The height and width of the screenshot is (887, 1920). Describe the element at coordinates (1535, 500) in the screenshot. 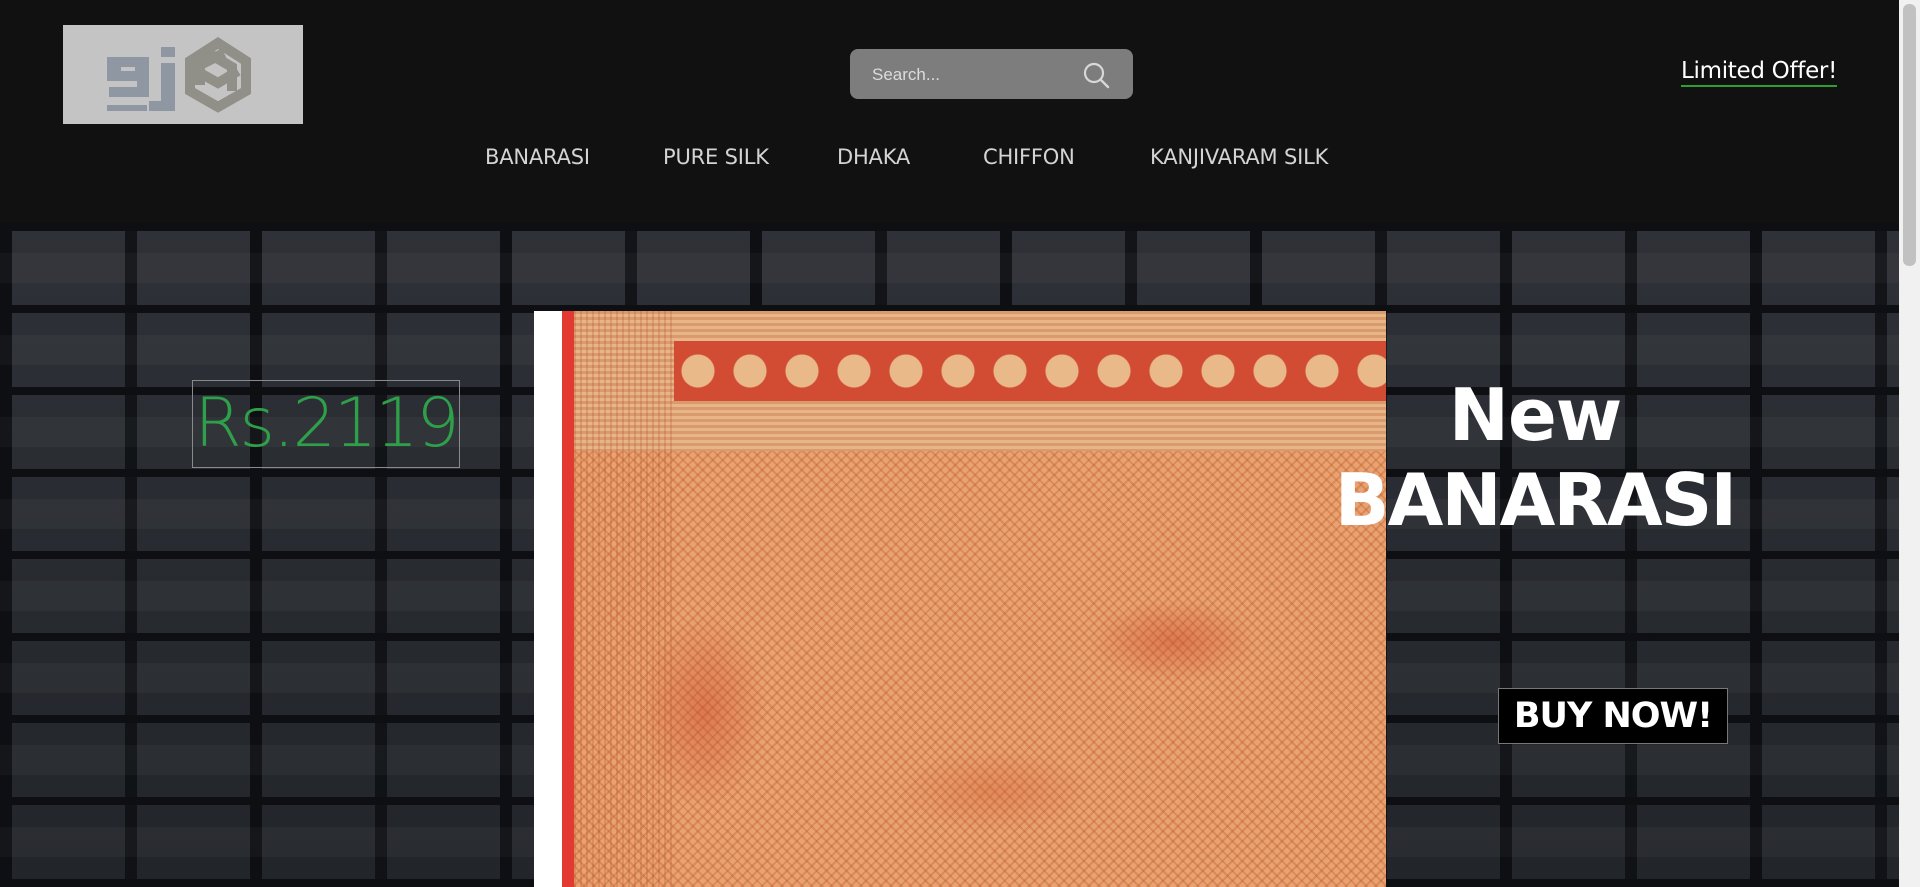

I see `headline-line-banarasi: BANARASI` at that location.